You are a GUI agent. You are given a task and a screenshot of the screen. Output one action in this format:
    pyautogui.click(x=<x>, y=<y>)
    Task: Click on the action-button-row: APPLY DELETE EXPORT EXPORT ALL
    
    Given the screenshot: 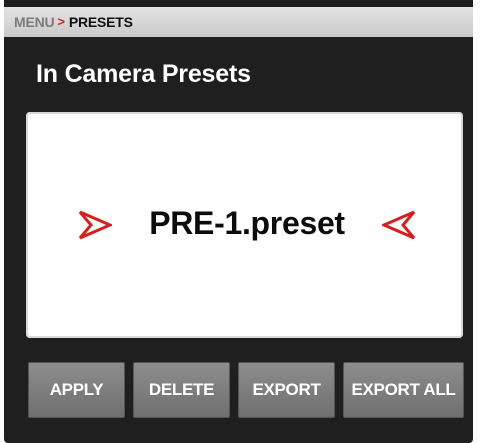 What is the action you would take?
    pyautogui.click(x=246, y=390)
    